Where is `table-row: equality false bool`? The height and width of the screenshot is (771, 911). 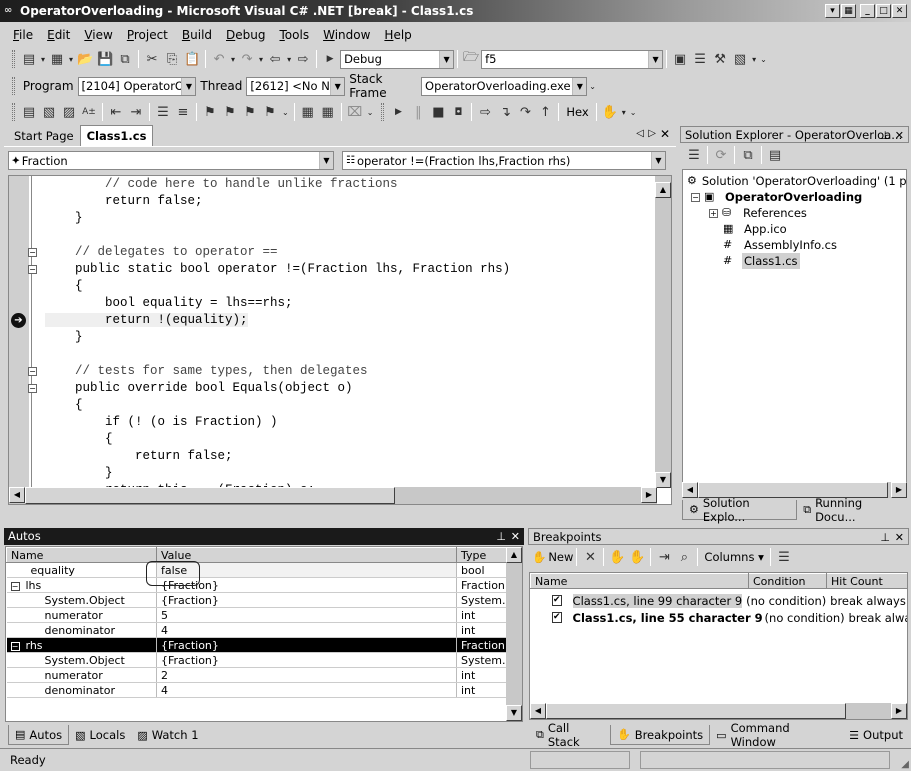
table-row: equality false bool is located at coordinates (257, 570).